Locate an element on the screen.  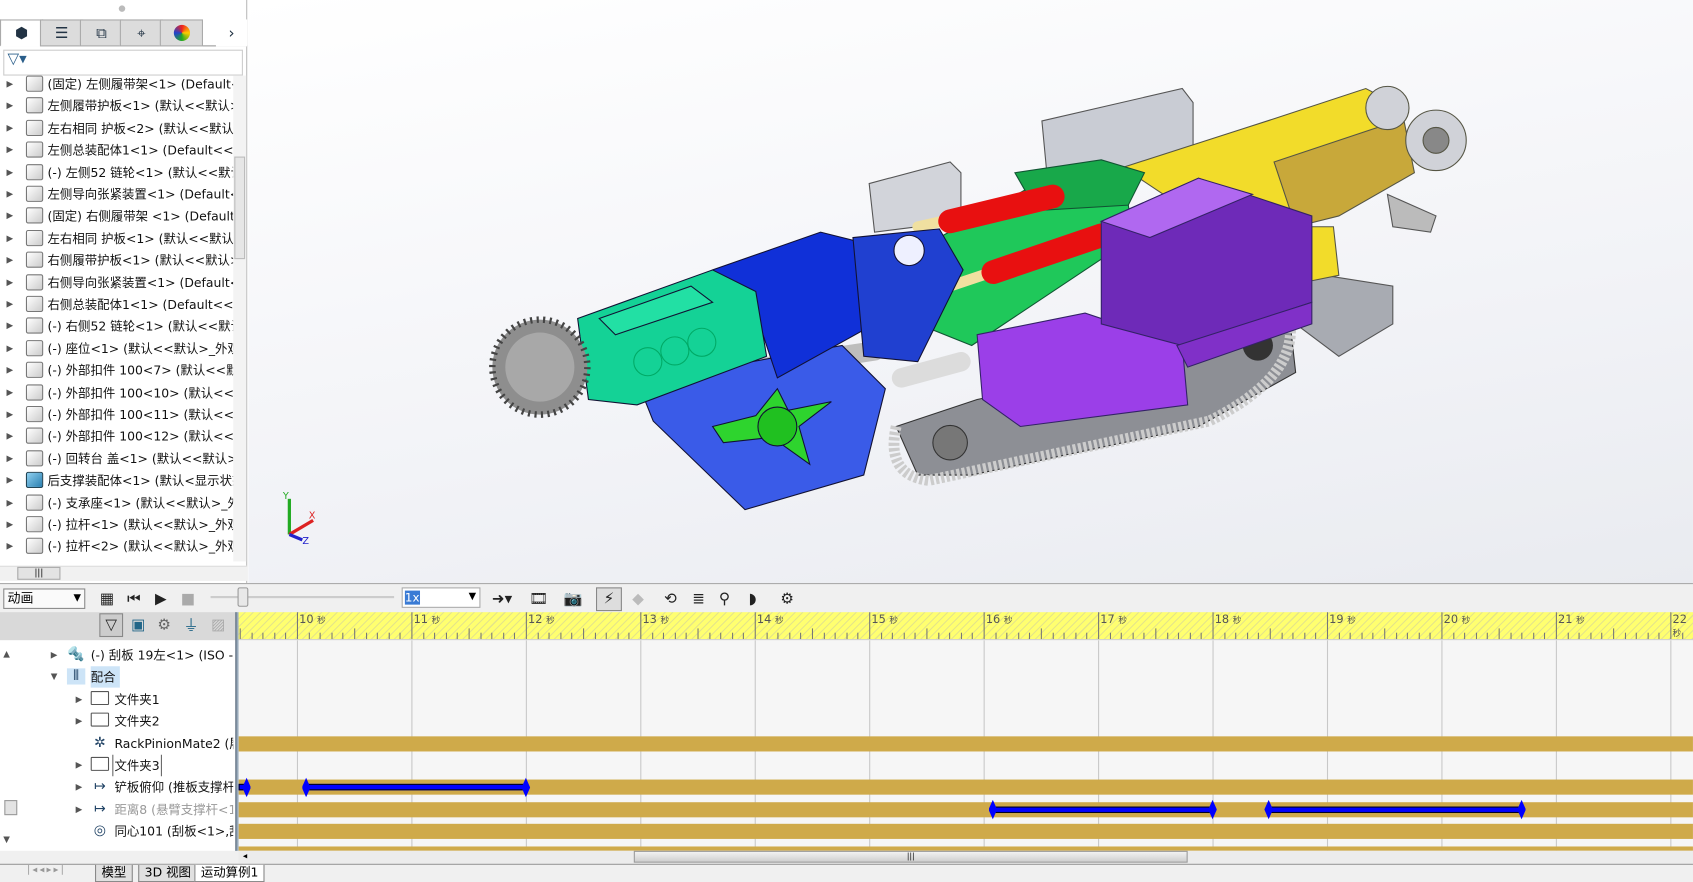
tree-item: ▶ 后支撑装配体<1> (默认<显示状态 is located at coordinates (116, 481).